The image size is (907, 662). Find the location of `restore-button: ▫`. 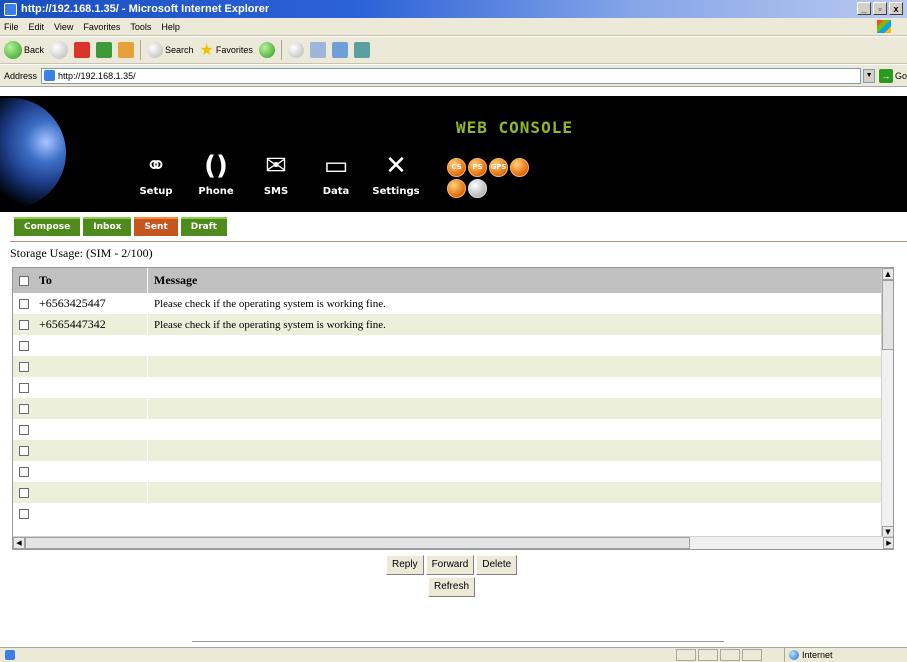

restore-button: ▫ is located at coordinates (880, 8).